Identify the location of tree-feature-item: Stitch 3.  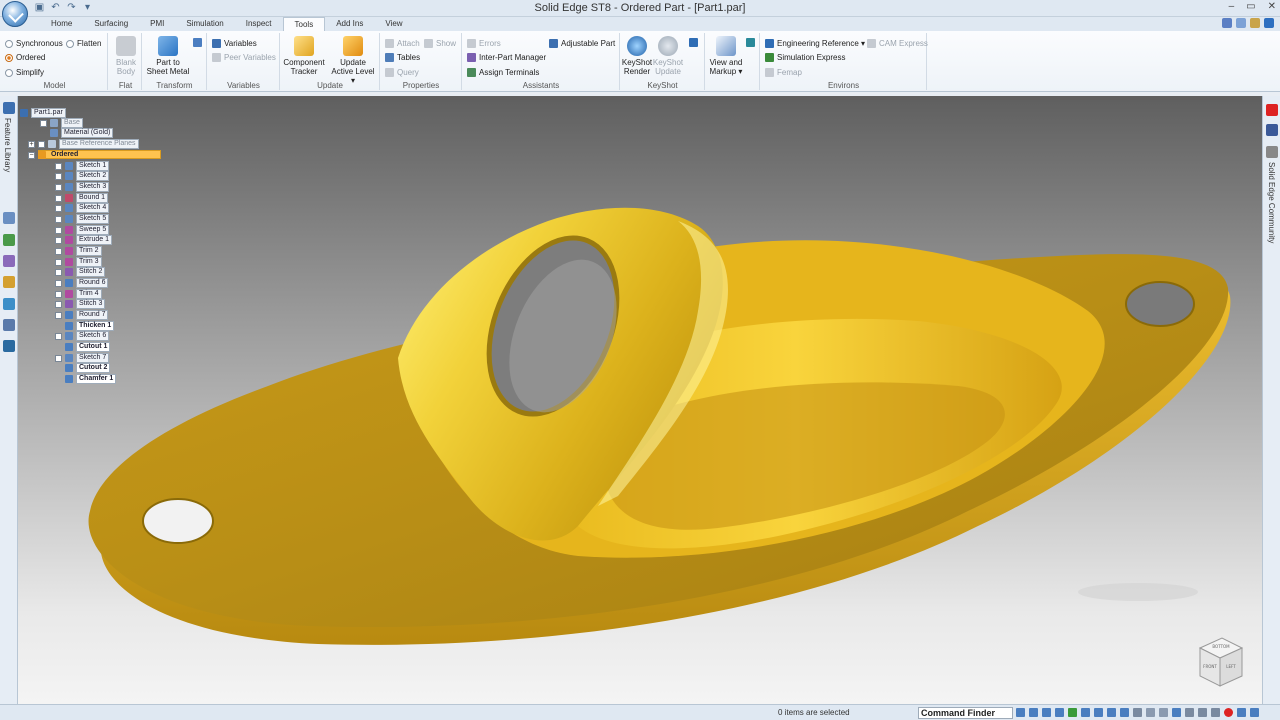
(80, 304).